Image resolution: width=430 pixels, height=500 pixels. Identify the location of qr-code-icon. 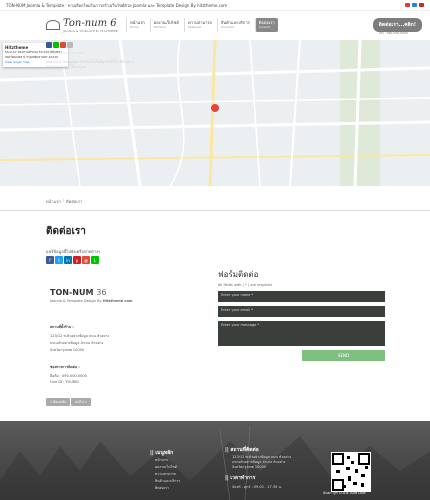
(351, 472).